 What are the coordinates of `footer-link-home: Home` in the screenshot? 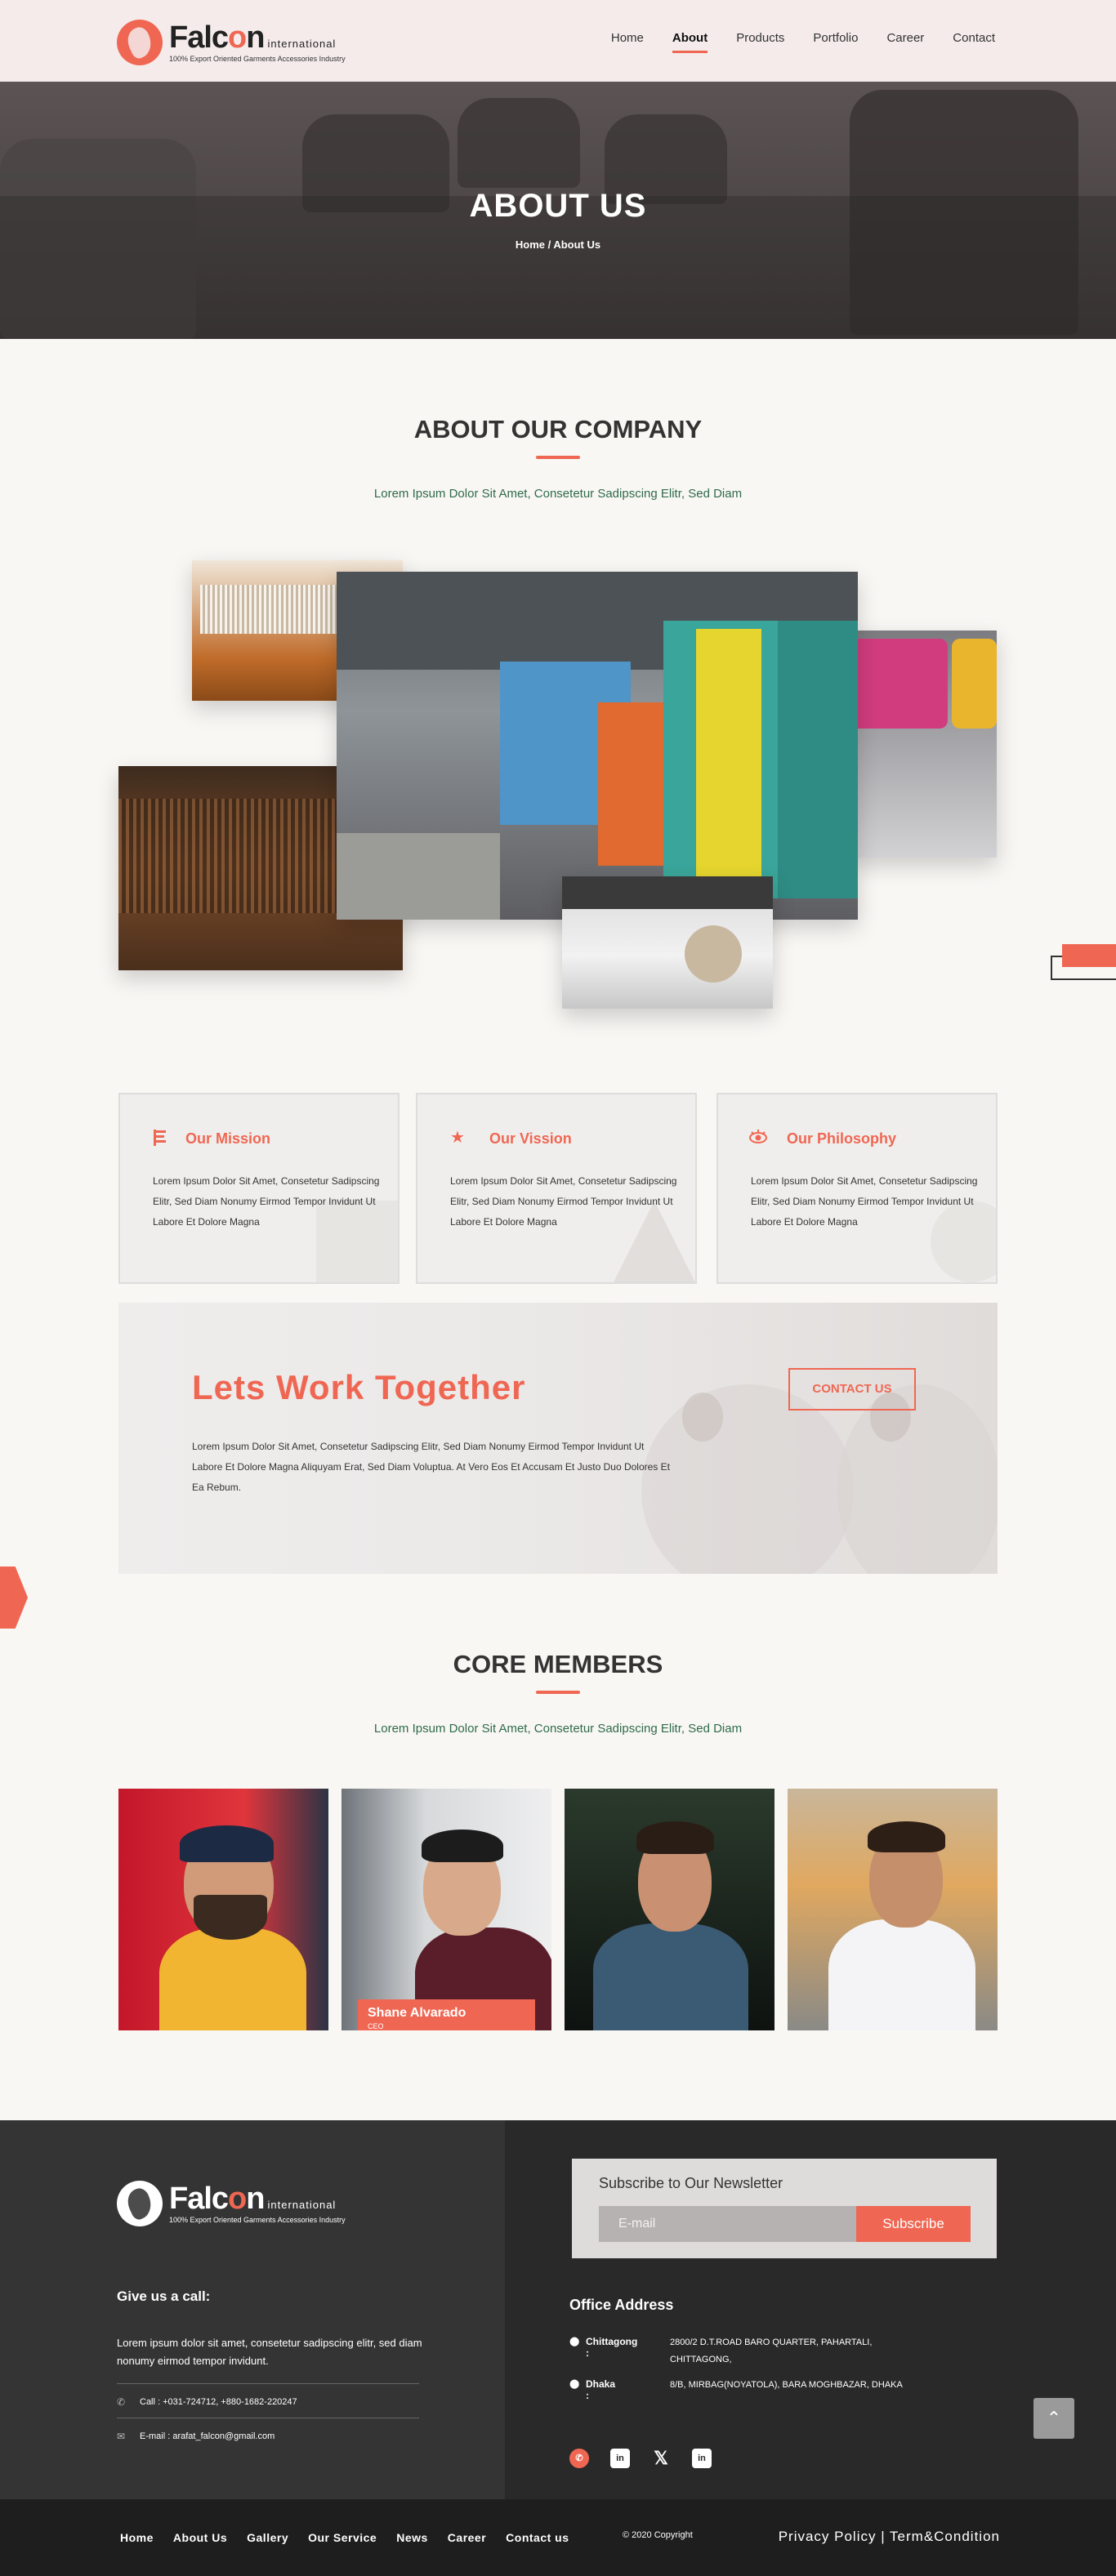 It's located at (137, 2537).